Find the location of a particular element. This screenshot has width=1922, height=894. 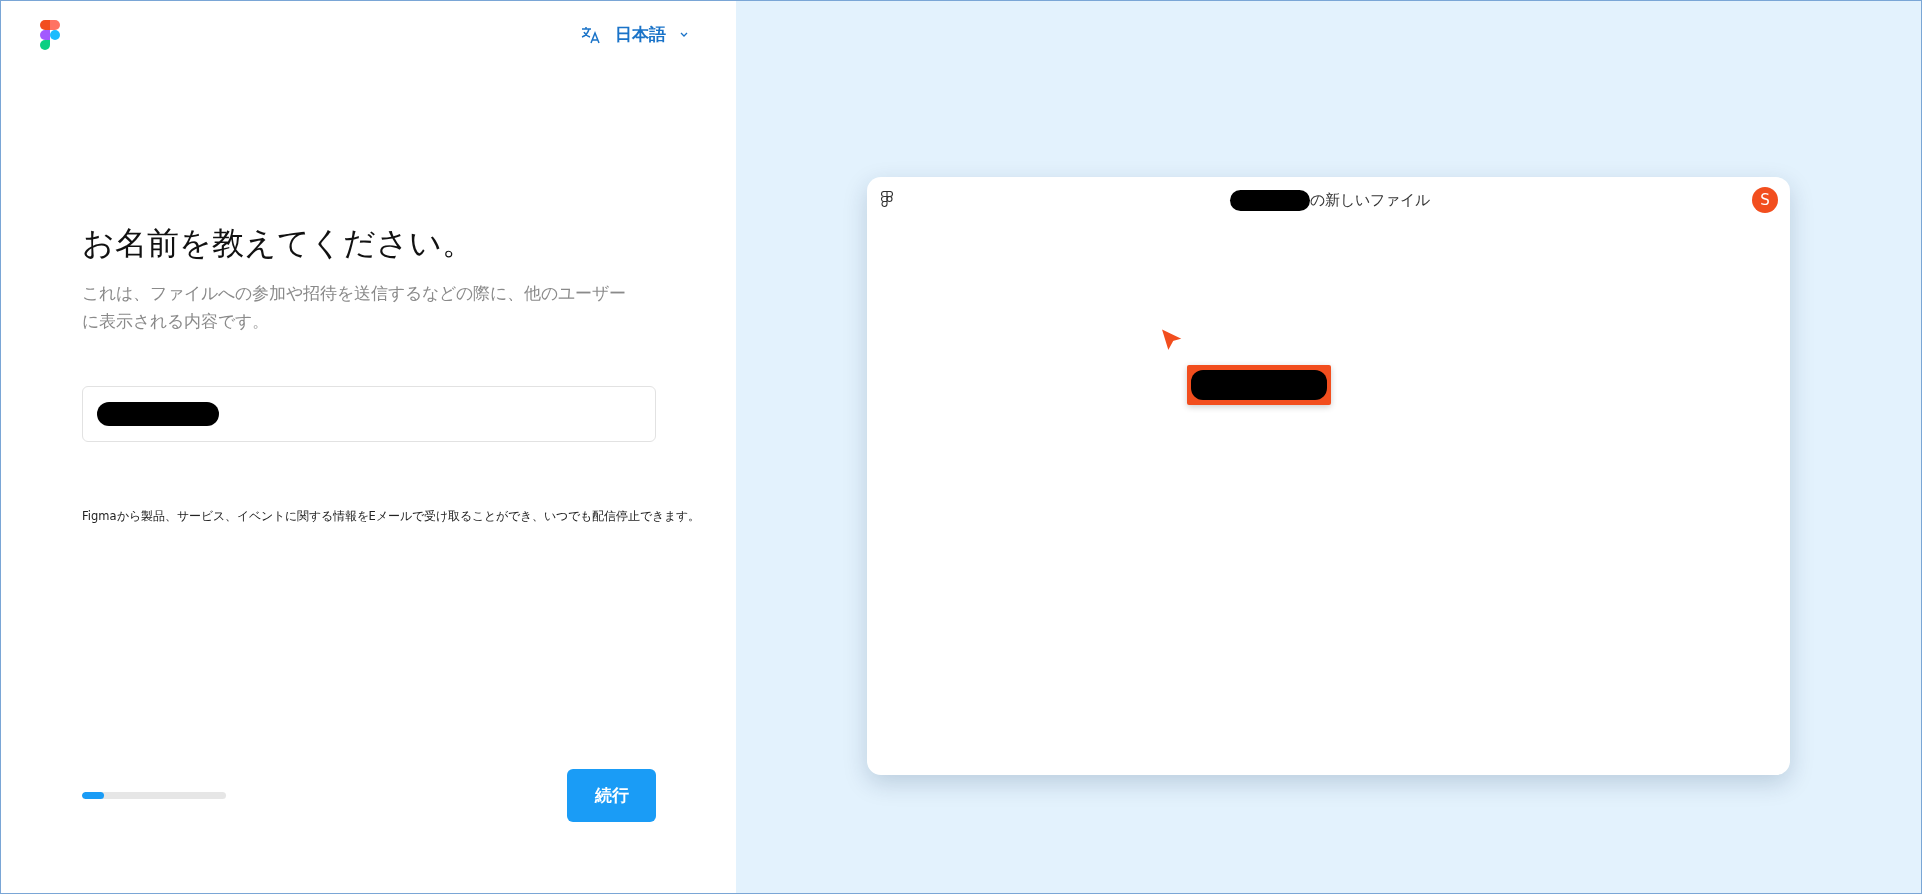

translate-icon is located at coordinates (591, 34).